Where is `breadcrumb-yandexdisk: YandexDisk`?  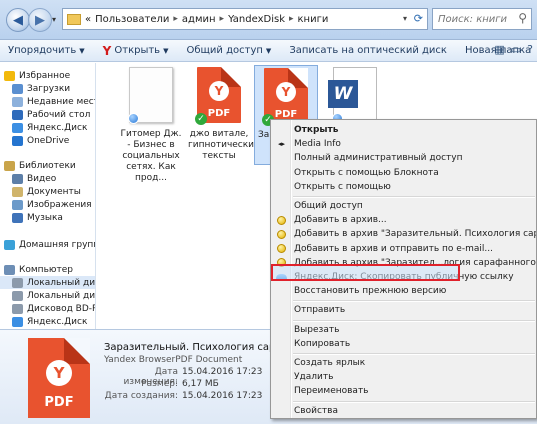
breadcrumb-yandexdisk: YandexDisk is located at coordinates (256, 19).